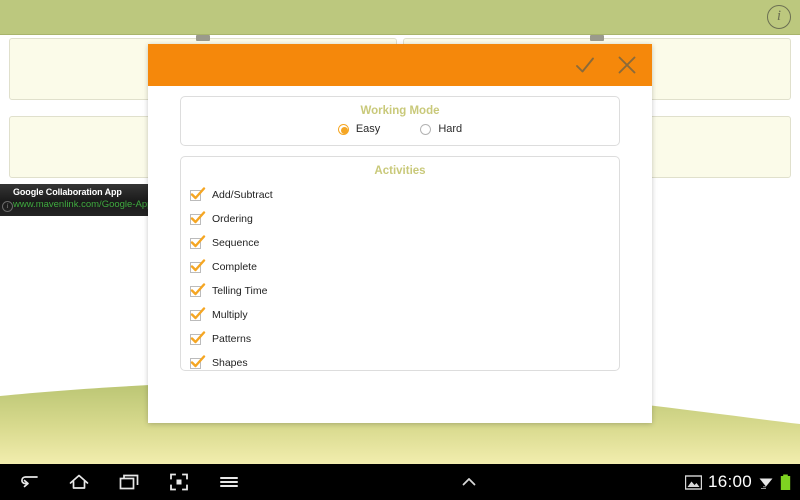  I want to click on home-button, so click(79, 482).